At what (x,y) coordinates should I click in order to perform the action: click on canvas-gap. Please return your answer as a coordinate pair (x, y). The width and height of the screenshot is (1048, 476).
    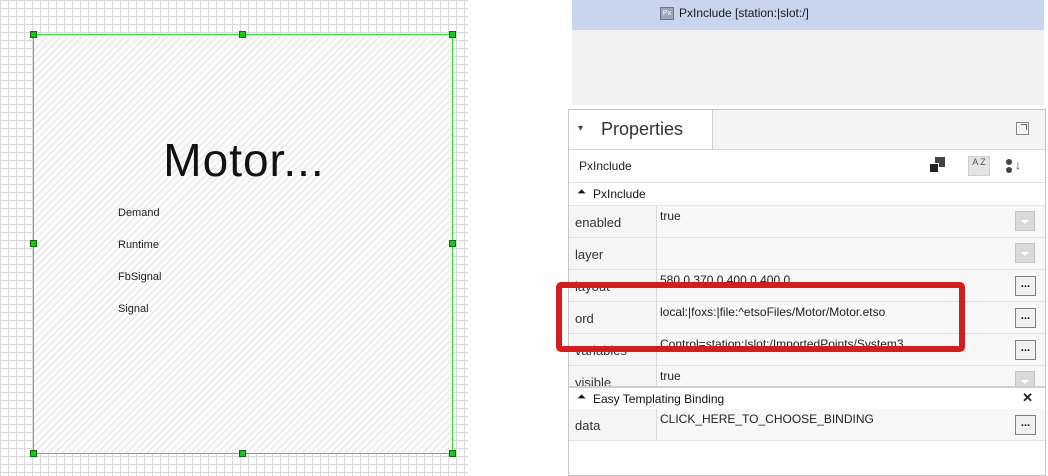
    Looking at the image, I should click on (518, 238).